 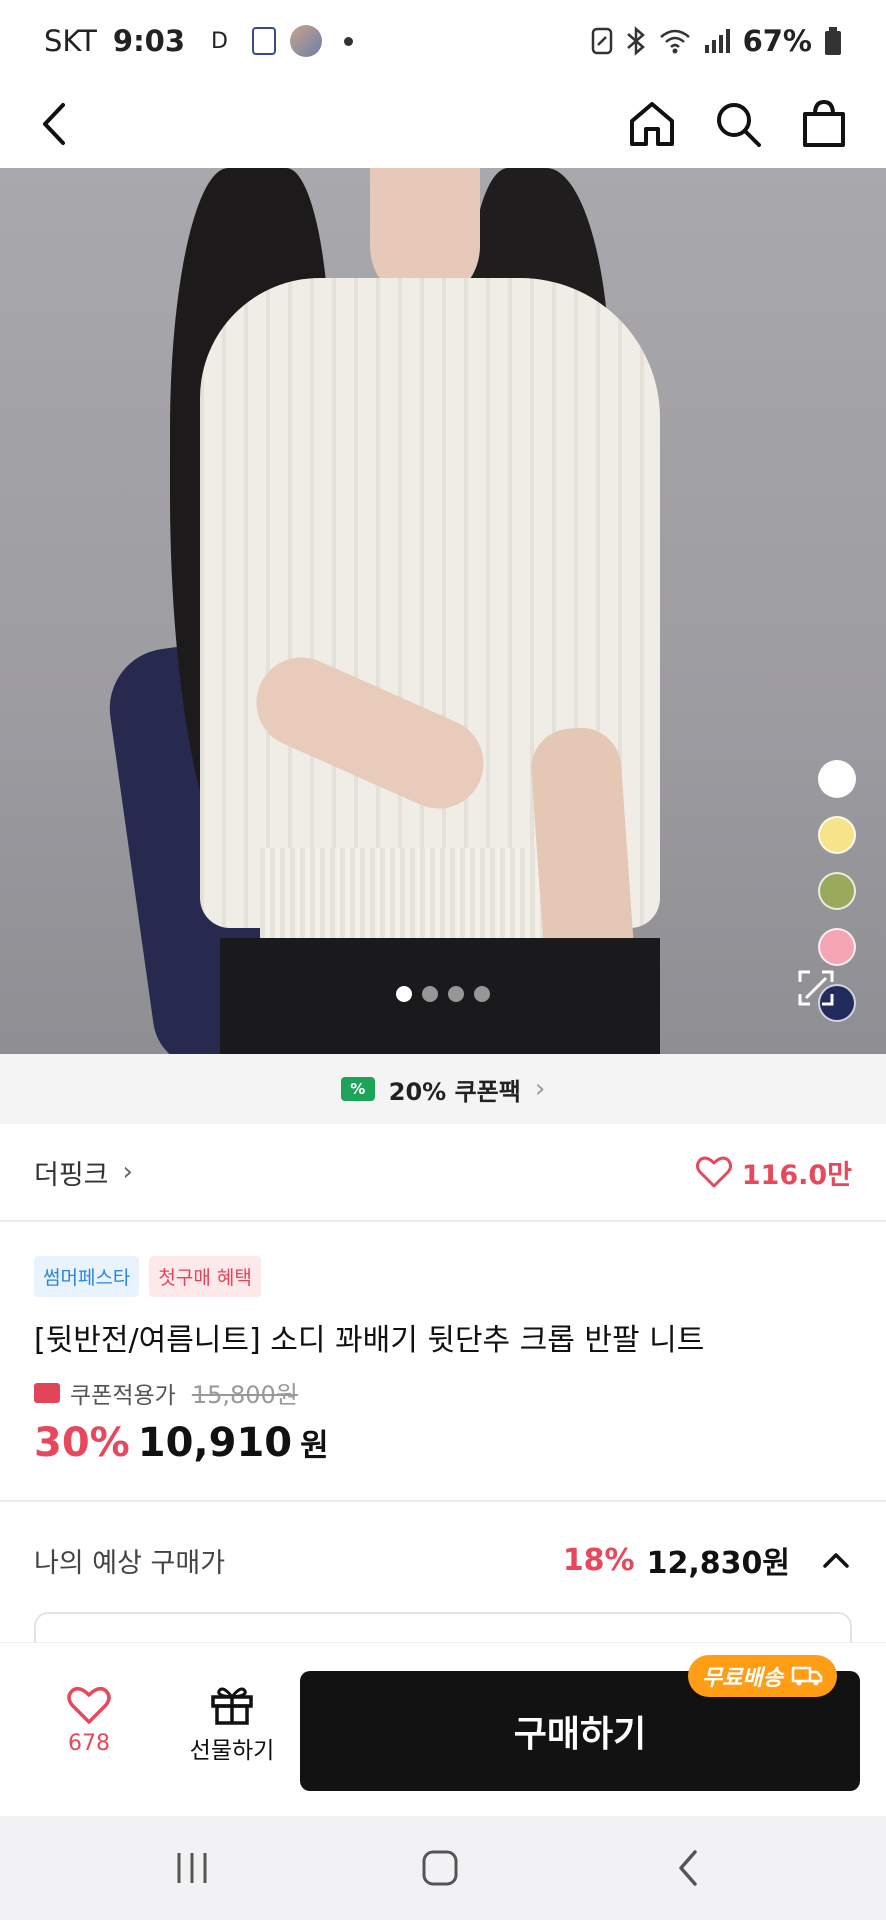 I want to click on section-divider, so click(x=443, y=1501).